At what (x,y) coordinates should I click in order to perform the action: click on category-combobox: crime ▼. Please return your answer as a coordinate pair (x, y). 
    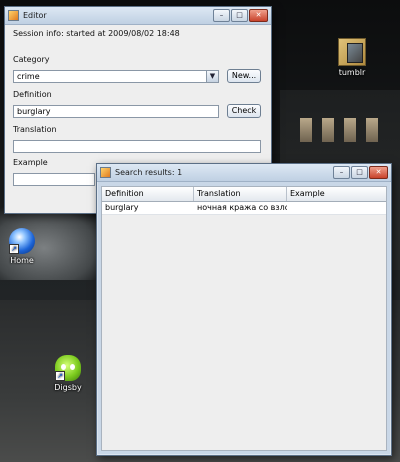
    Looking at the image, I should click on (116, 76).